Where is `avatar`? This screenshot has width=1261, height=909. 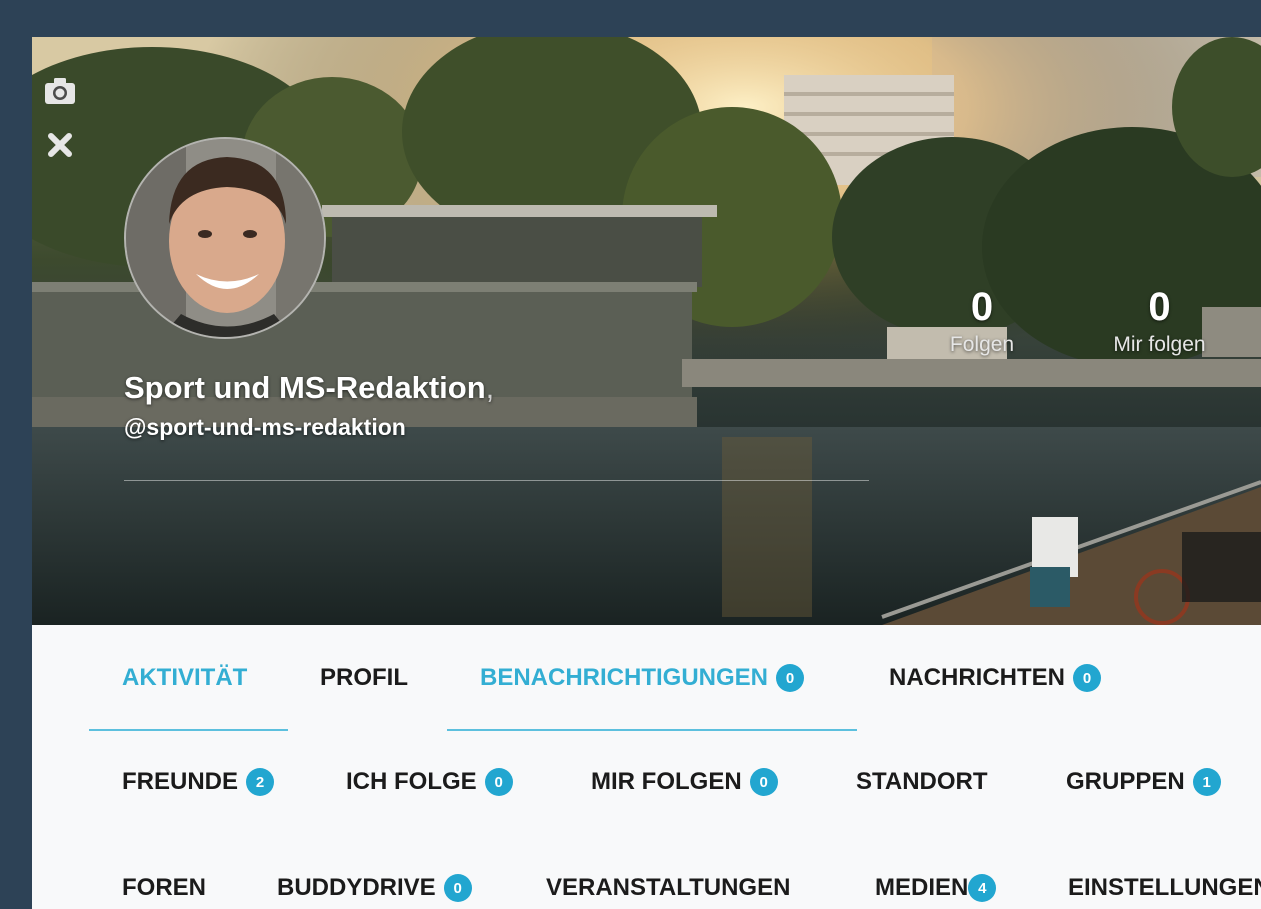 avatar is located at coordinates (225, 238).